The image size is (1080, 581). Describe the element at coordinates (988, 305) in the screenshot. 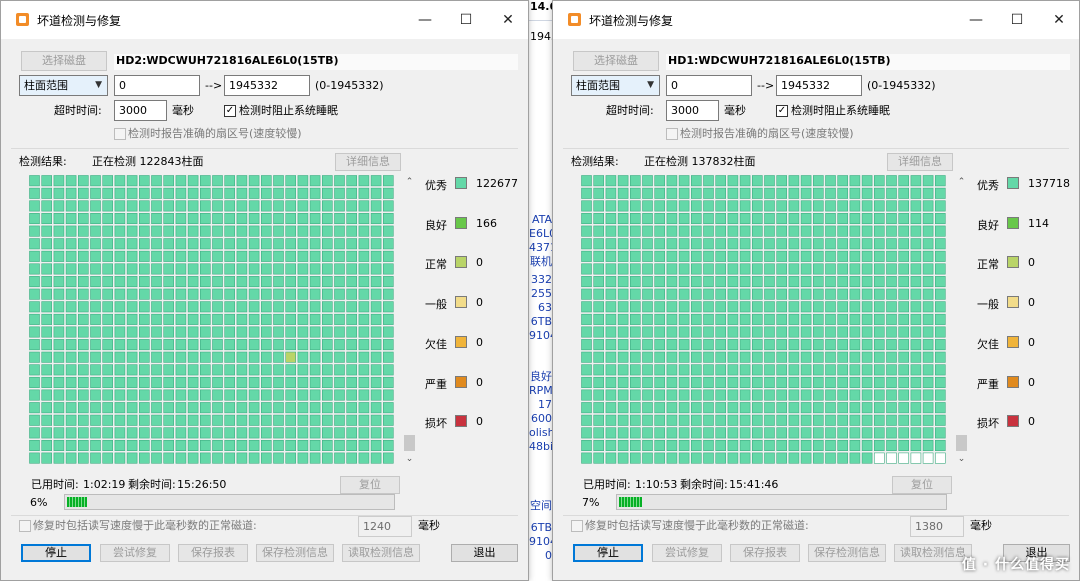

I see `legend-label: 一般` at that location.